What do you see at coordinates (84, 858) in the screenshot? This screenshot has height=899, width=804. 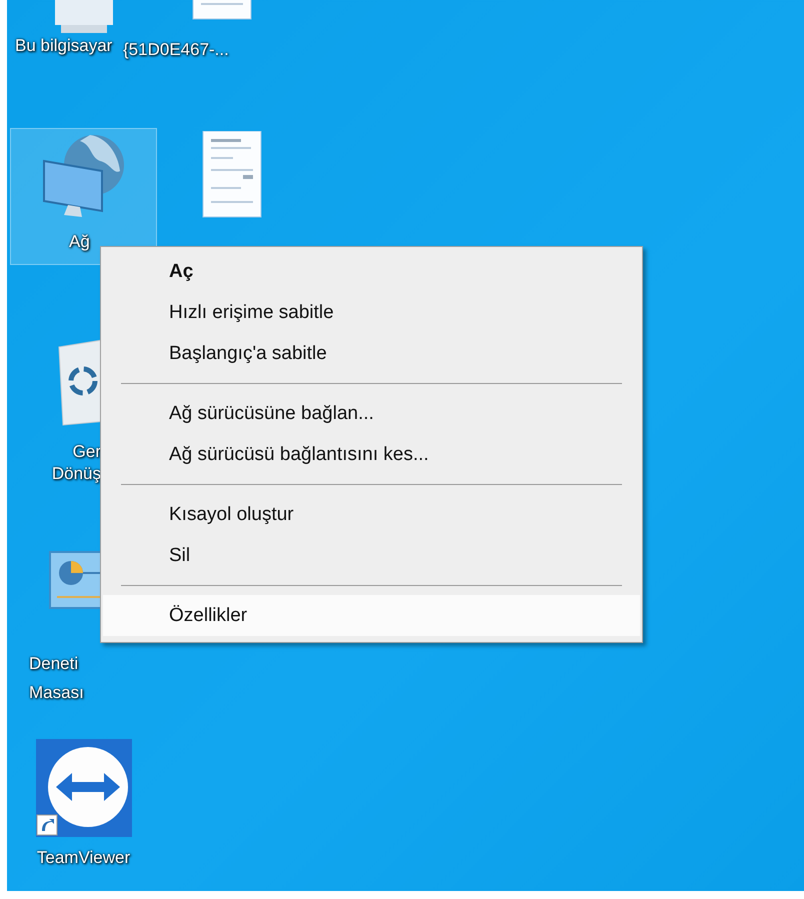 I see `icon-label: TeamViewer` at bounding box center [84, 858].